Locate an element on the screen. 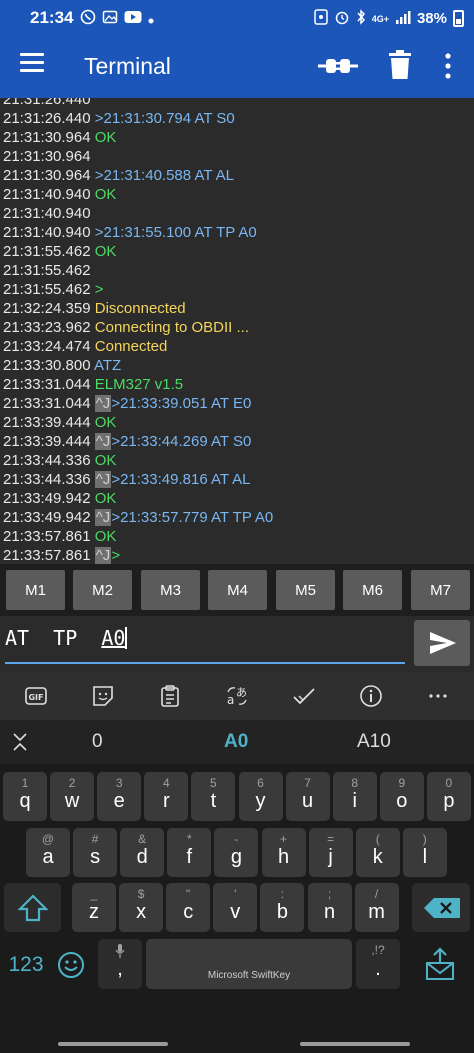  command-input: AT TP A0 is located at coordinates (205, 645).